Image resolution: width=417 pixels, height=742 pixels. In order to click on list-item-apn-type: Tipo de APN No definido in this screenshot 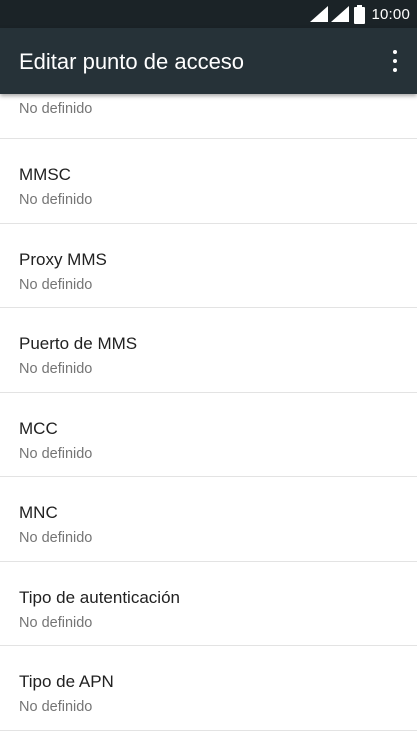, I will do `click(208, 688)`.